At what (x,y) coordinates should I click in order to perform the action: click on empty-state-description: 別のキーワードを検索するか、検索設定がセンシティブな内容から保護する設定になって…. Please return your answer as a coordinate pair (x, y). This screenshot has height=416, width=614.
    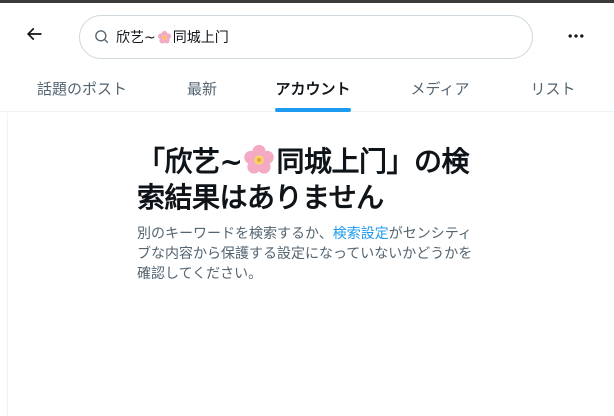
    Looking at the image, I should click on (307, 254).